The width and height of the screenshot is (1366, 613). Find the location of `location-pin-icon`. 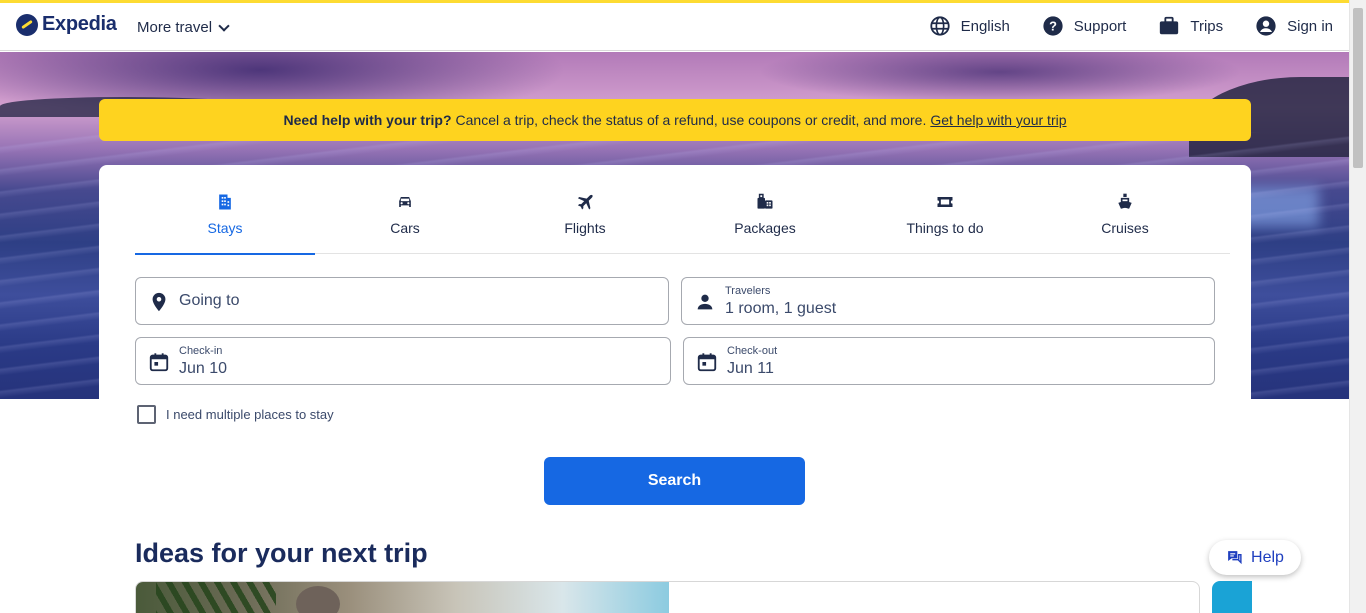

location-pin-icon is located at coordinates (159, 302).